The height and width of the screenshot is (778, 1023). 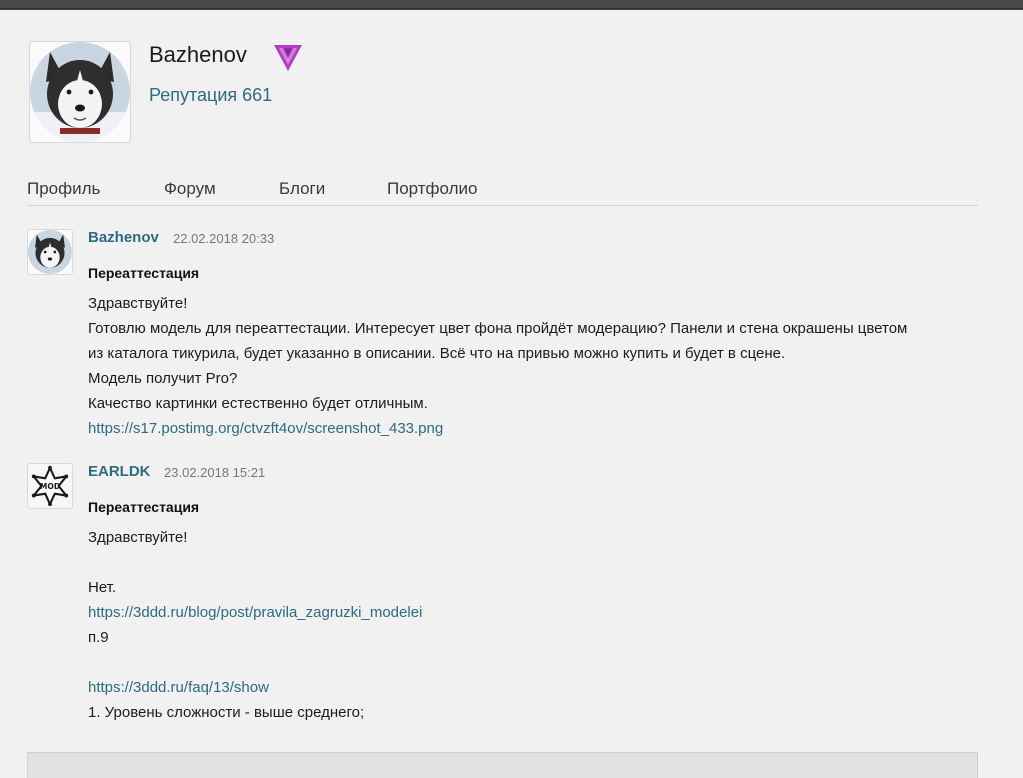 What do you see at coordinates (123, 238) in the screenshot?
I see `post-author-name: Bazhenov` at bounding box center [123, 238].